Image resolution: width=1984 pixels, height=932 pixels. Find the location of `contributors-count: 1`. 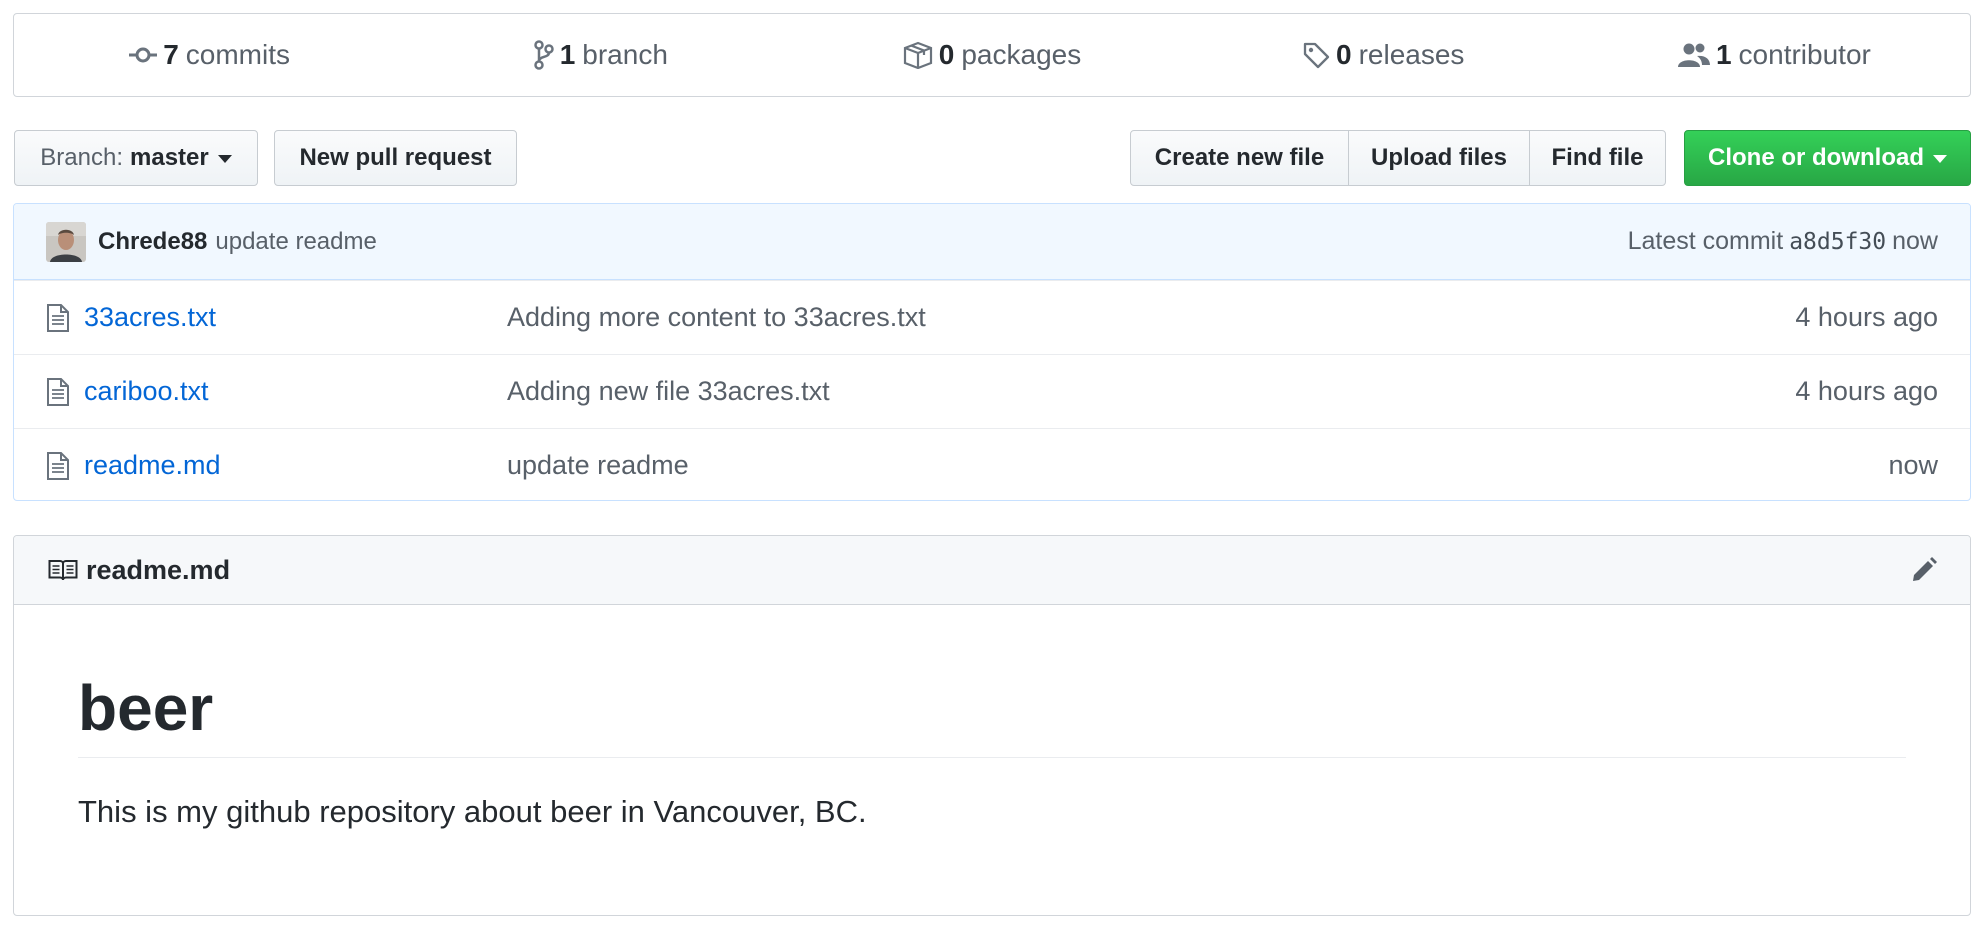

contributors-count: 1 is located at coordinates (1723, 54).